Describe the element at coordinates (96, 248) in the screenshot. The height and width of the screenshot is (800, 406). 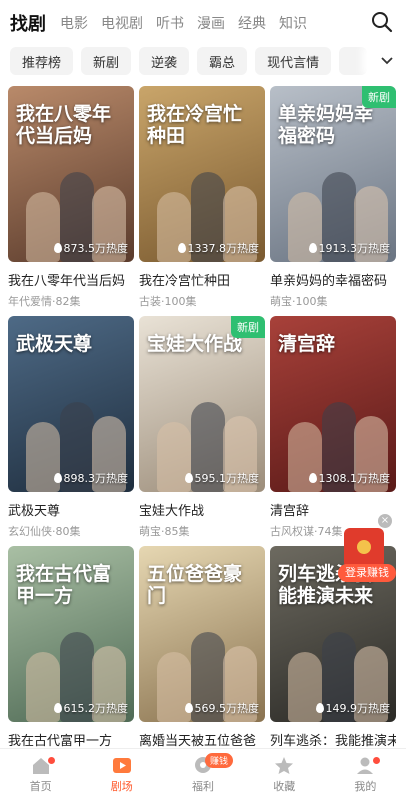
I see `heat-value: 873.5万热度` at that location.